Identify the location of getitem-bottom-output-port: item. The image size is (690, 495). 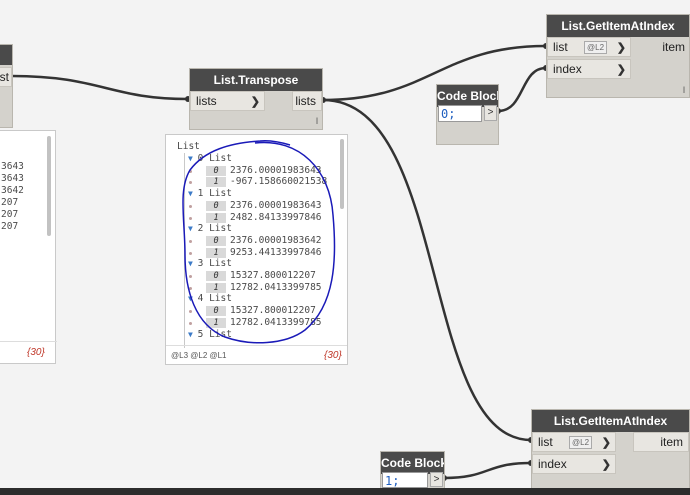
(661, 442).